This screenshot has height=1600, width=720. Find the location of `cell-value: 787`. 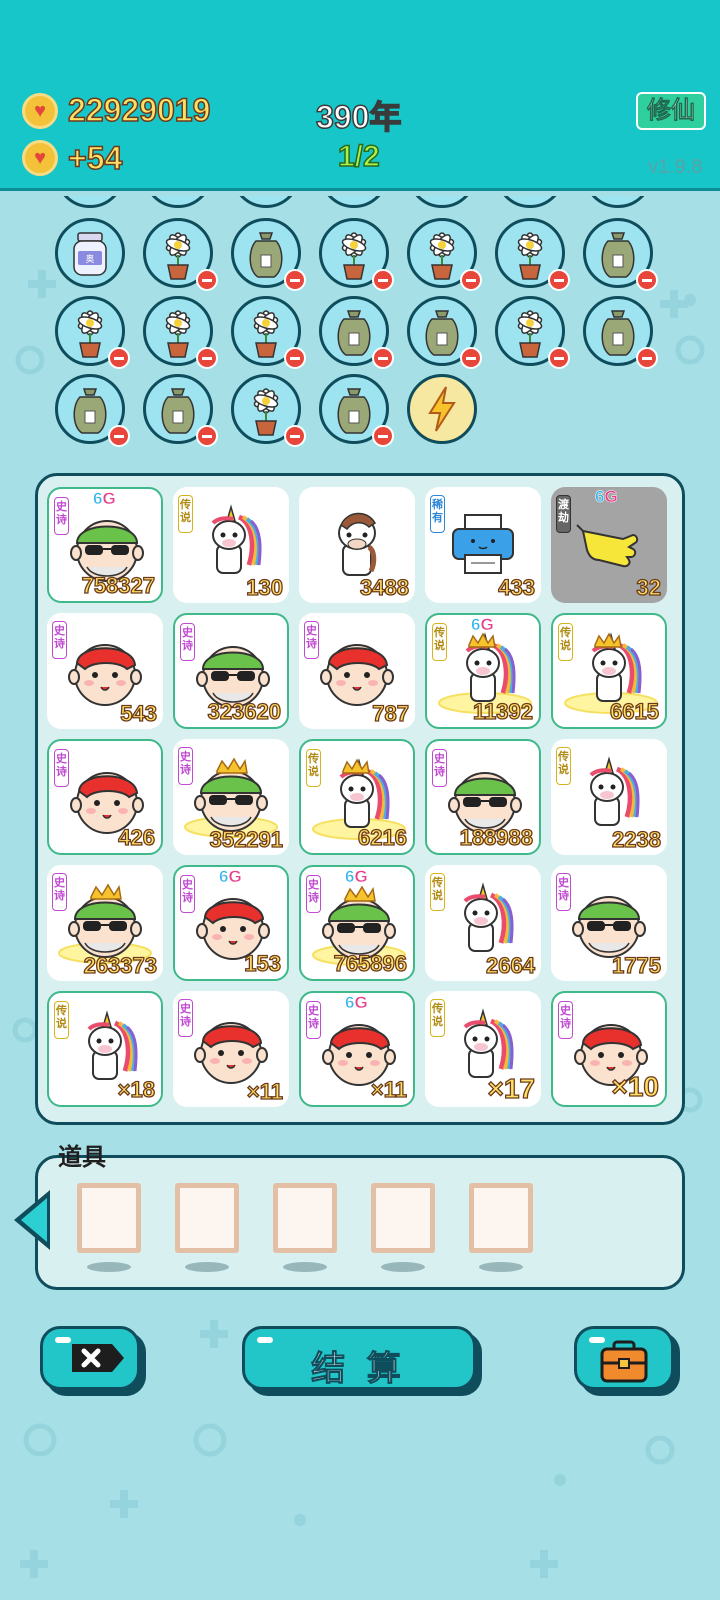

cell-value: 787 is located at coordinates (391, 713).